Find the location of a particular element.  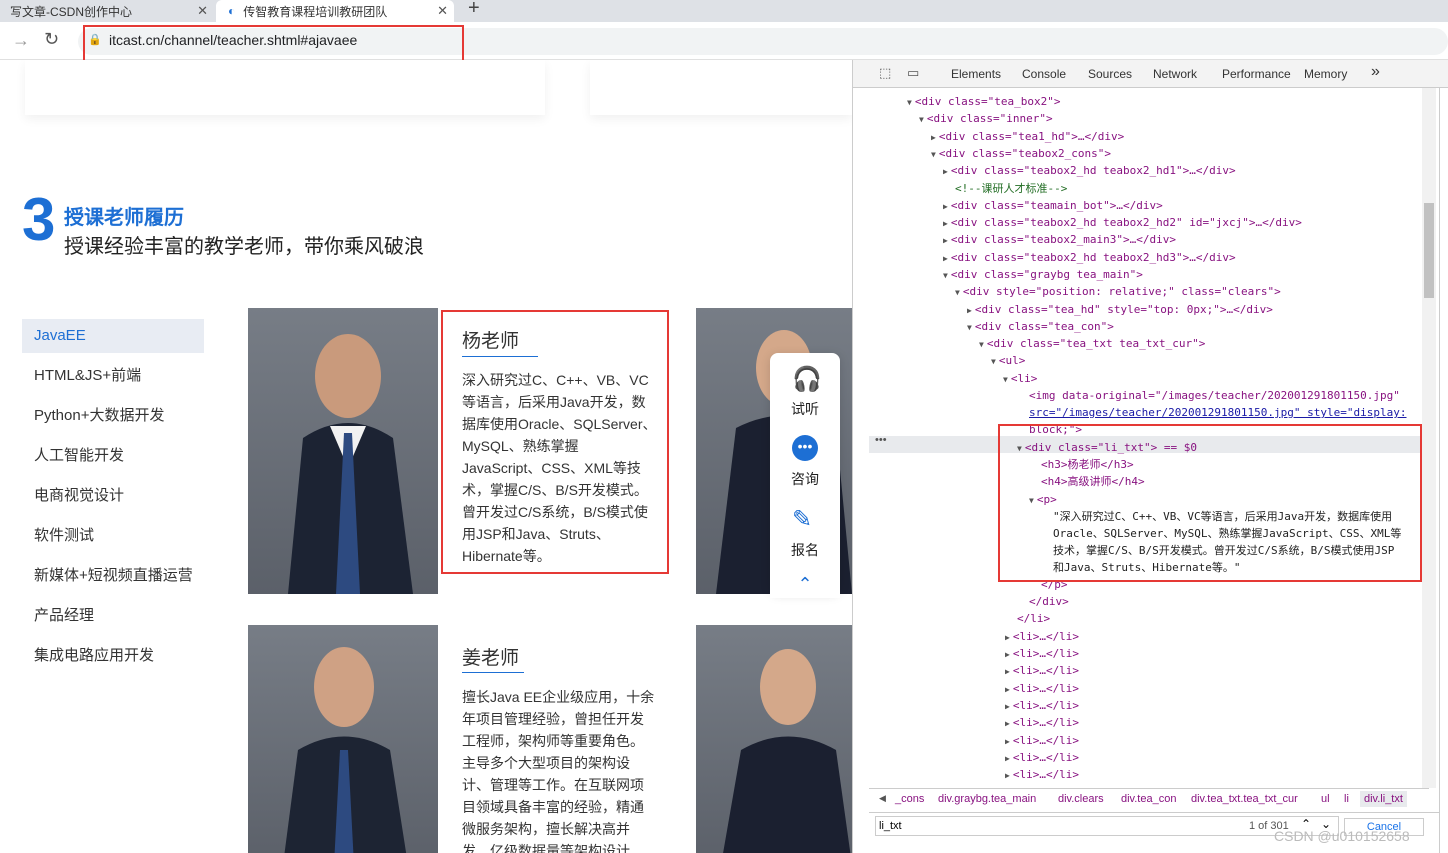

tree-line: ▼ <div class="tea_box2"> is located at coordinates (984, 101).